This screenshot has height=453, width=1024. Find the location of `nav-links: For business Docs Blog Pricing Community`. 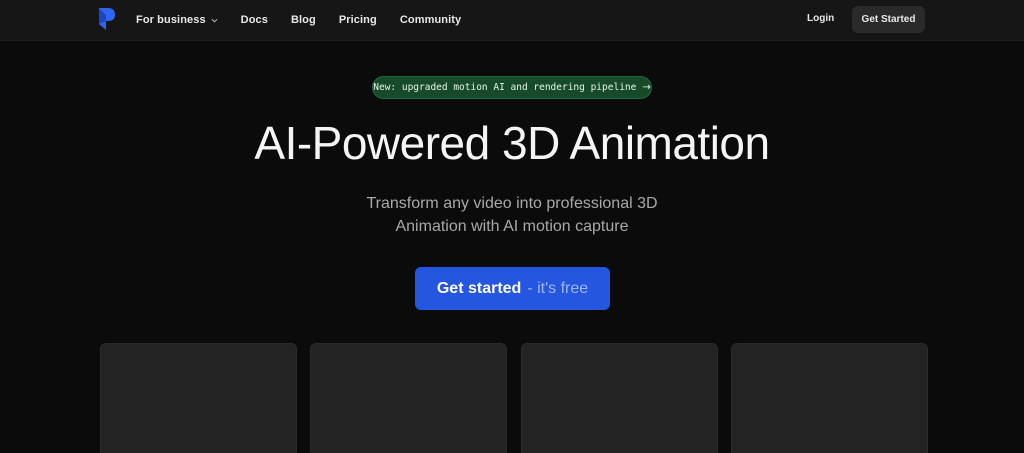

nav-links: For business Docs Blog Pricing Community is located at coordinates (310, 20).